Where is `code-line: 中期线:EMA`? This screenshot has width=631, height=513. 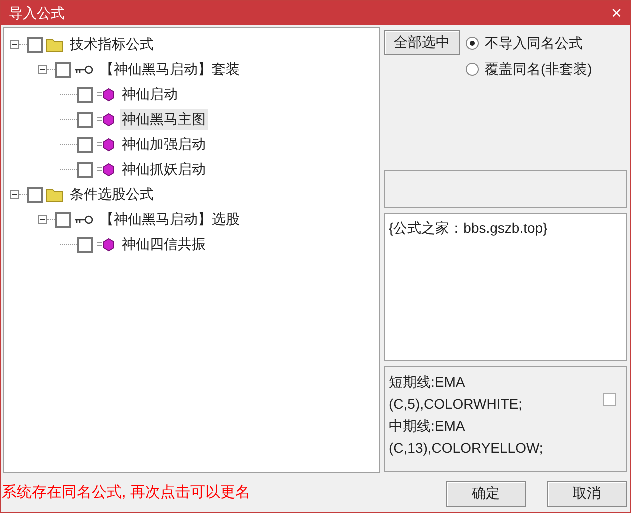 code-line: 中期线:EMA is located at coordinates (427, 426).